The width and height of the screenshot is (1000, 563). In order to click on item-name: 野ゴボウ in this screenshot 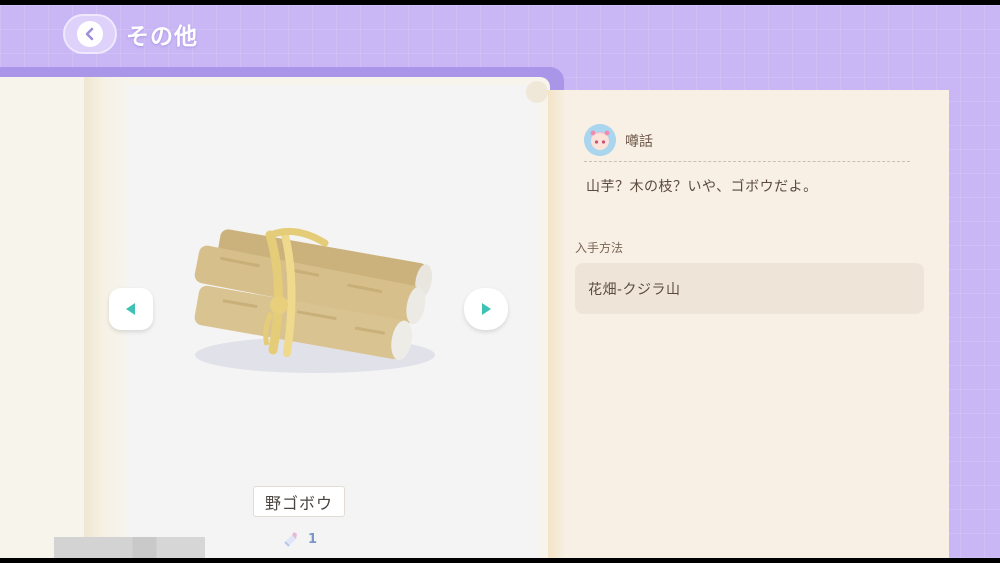, I will do `click(299, 501)`.